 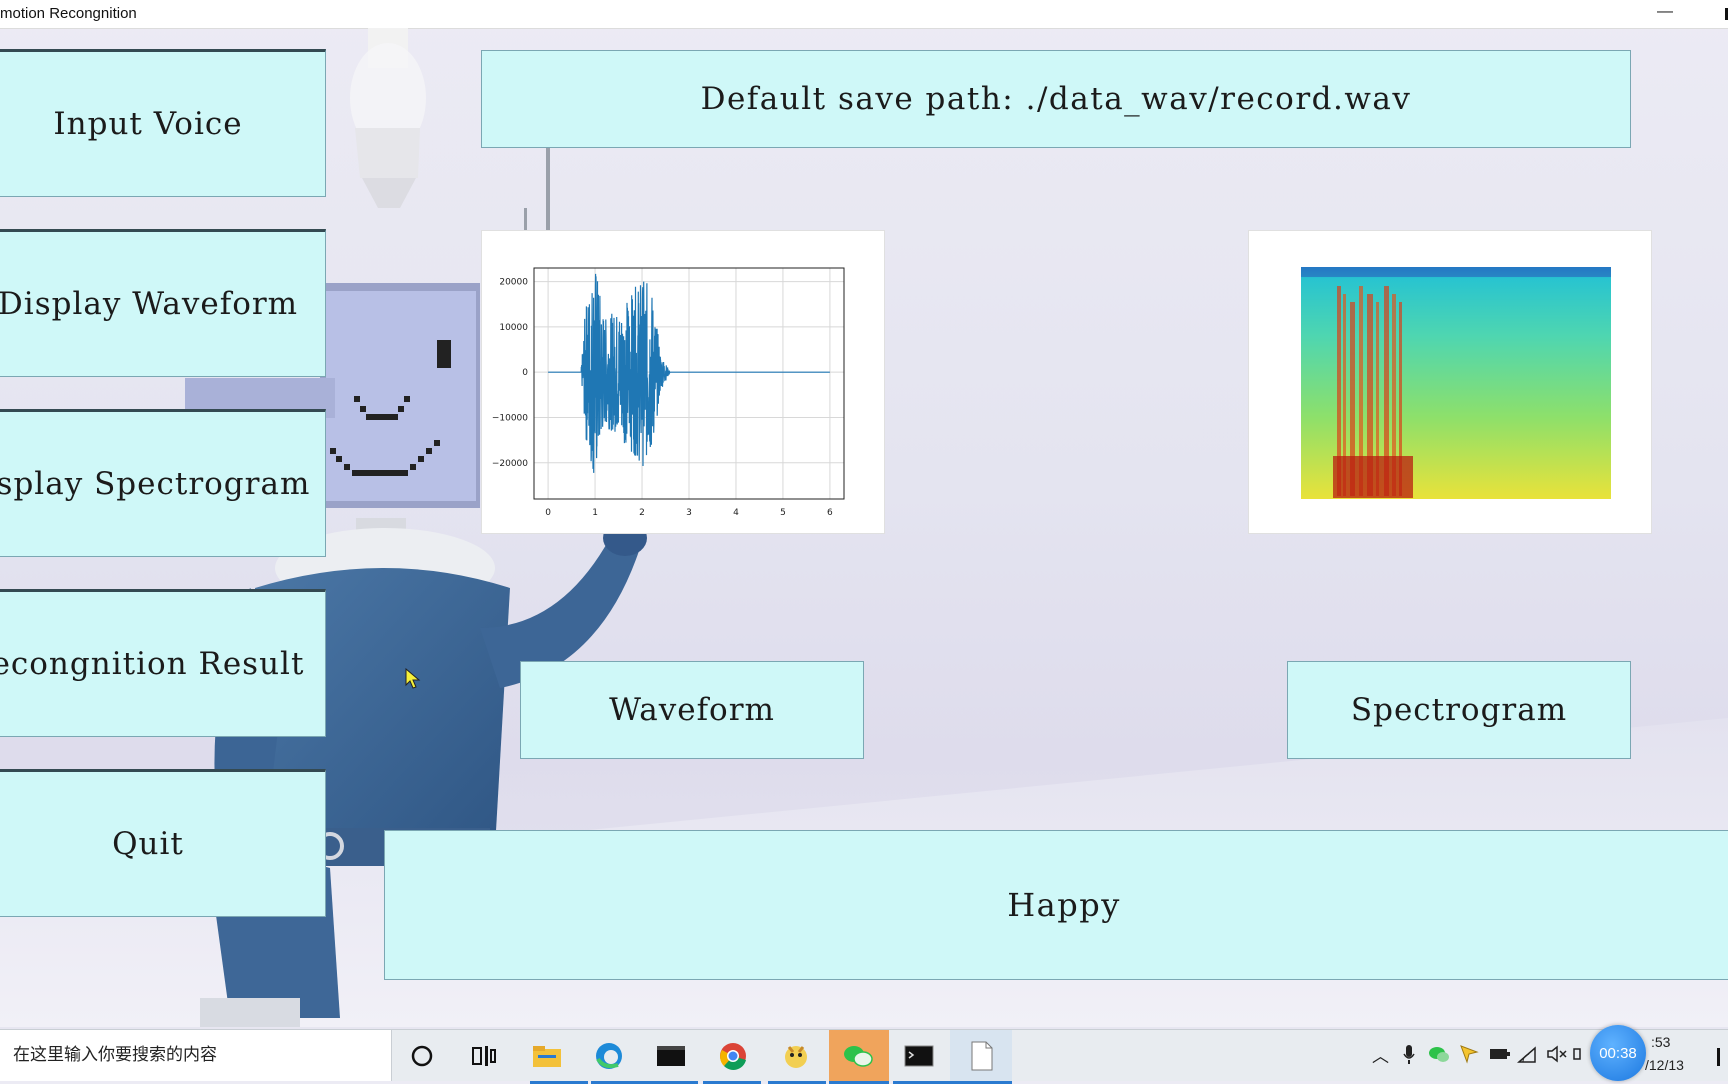 What do you see at coordinates (642, 513) in the screenshot?
I see `x-tick-label: 2` at bounding box center [642, 513].